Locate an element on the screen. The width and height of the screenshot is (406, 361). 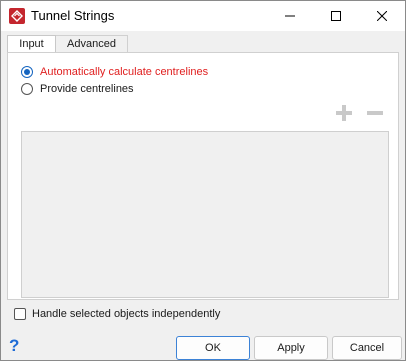
handle-independently-option: Handle selected objects independently is located at coordinates (117, 314).